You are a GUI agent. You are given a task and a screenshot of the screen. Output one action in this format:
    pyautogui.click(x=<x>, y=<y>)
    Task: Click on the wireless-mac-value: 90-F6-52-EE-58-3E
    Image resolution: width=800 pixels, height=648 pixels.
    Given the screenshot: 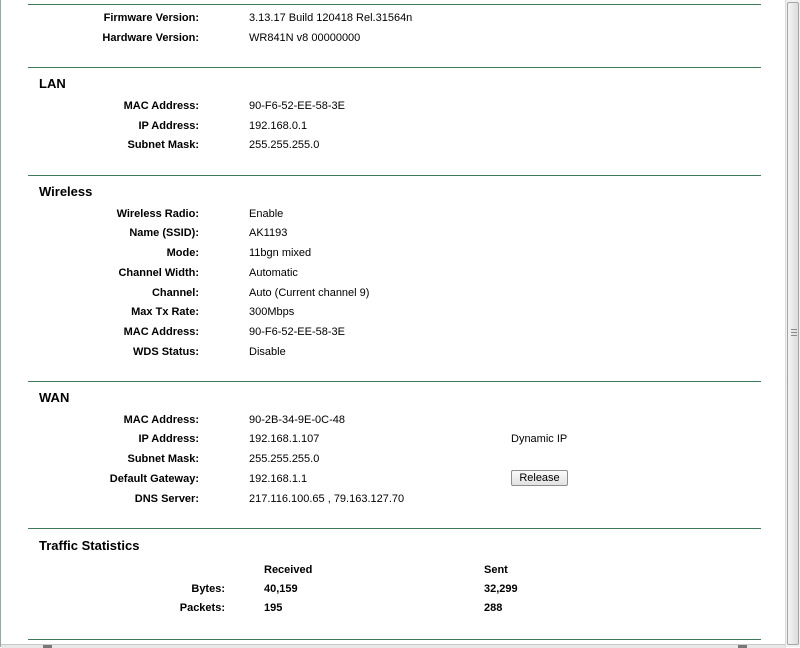 What is the action you would take?
    pyautogui.click(x=297, y=332)
    